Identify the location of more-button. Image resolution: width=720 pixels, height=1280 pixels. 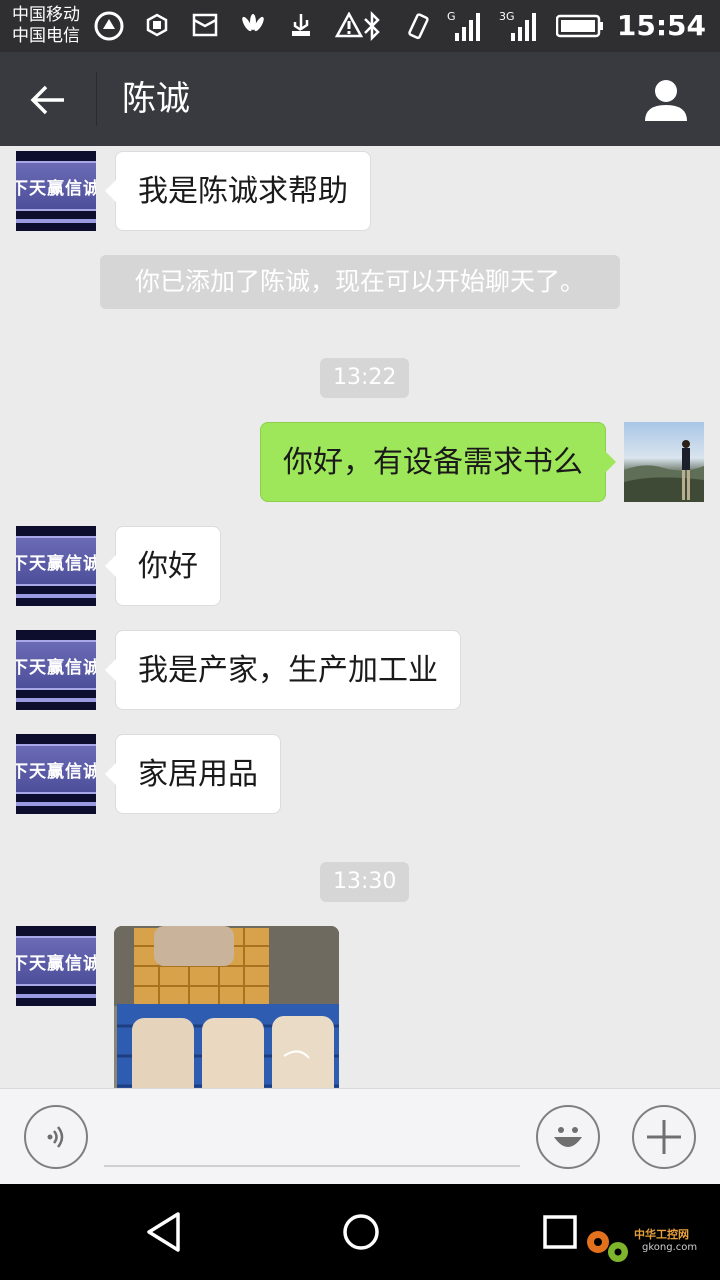
(664, 1137).